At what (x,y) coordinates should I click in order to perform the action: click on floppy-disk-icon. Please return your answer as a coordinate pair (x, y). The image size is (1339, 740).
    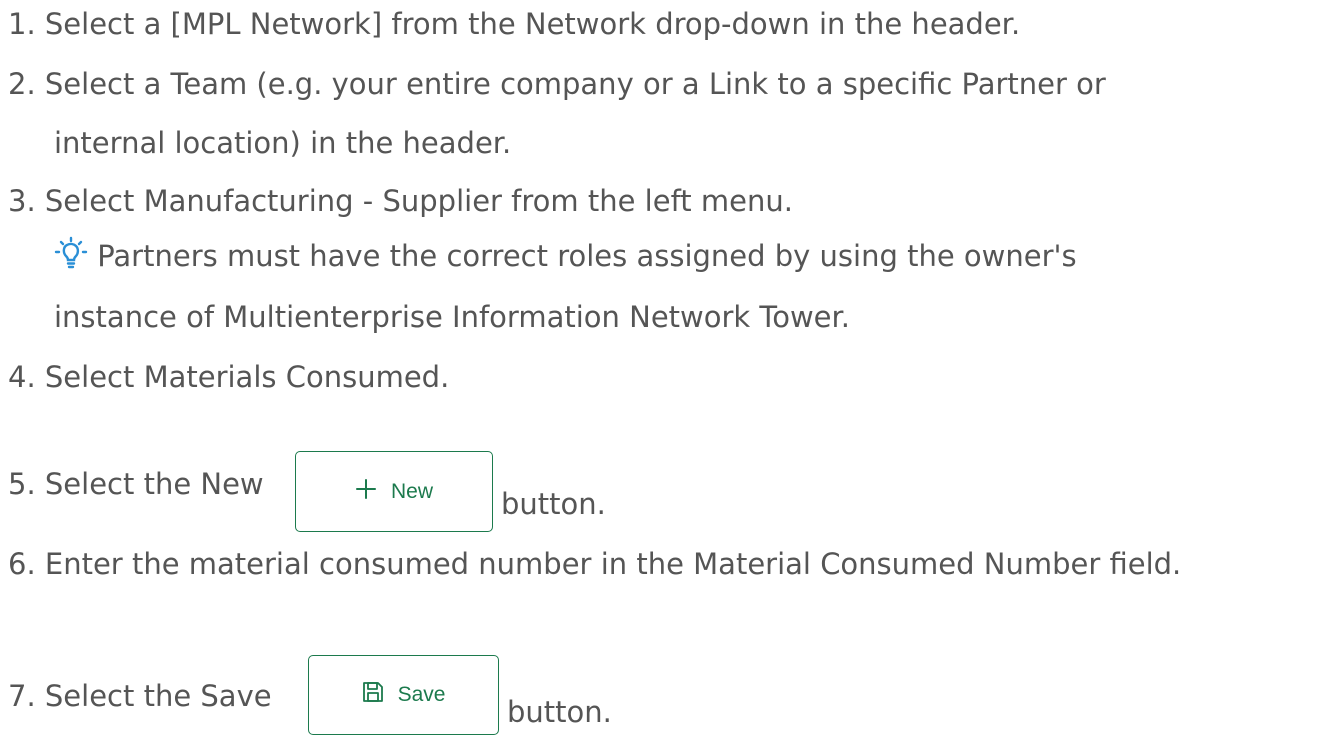
    Looking at the image, I should click on (373, 695).